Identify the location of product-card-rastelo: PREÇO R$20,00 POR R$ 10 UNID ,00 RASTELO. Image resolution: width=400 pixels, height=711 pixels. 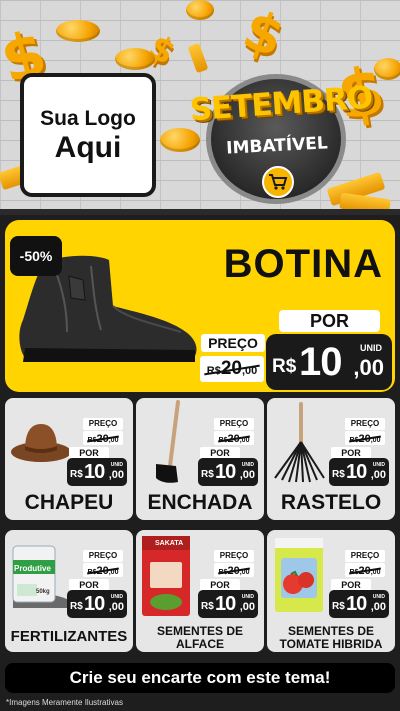
(331, 459).